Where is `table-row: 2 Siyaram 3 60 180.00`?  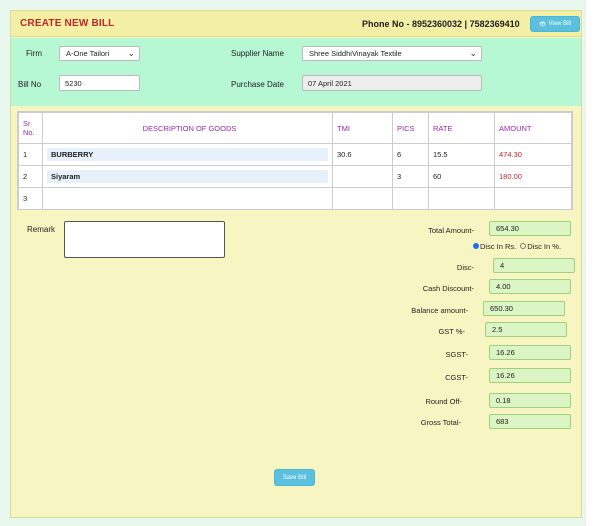
table-row: 2 Siyaram 3 60 180.00 is located at coordinates (295, 176).